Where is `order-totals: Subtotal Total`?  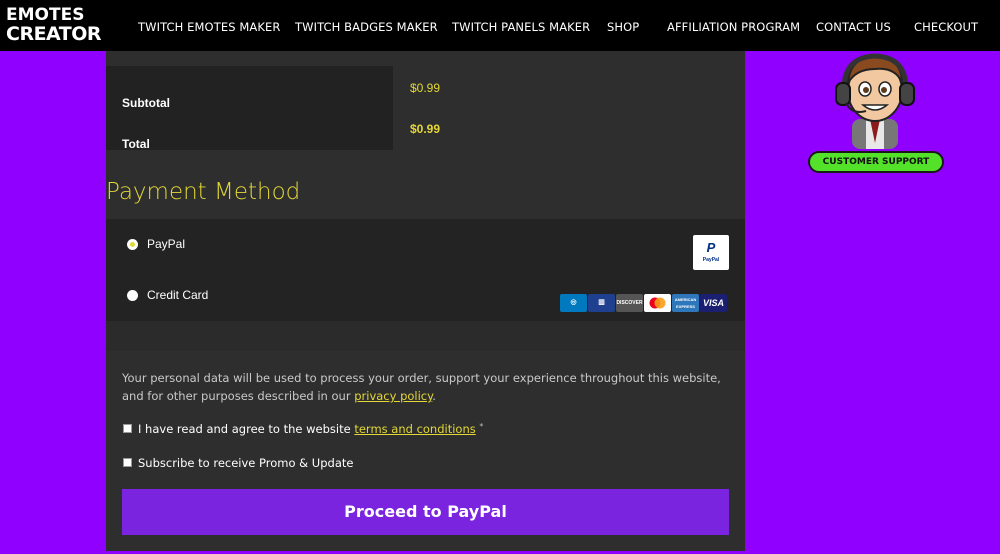
order-totals: Subtotal Total is located at coordinates (249, 108).